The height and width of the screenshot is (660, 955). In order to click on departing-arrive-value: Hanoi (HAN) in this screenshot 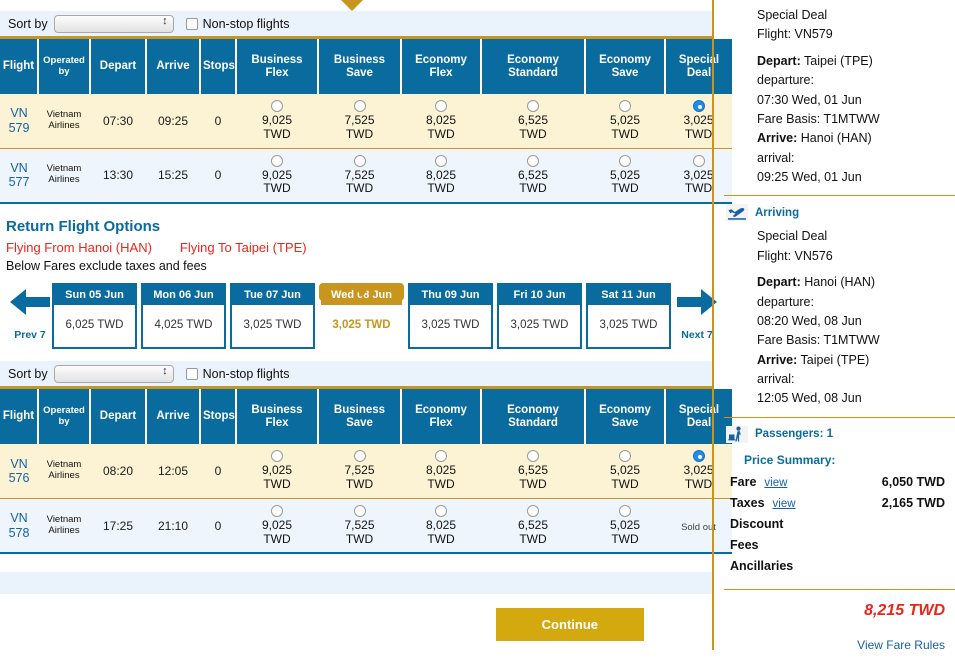, I will do `click(836, 138)`.